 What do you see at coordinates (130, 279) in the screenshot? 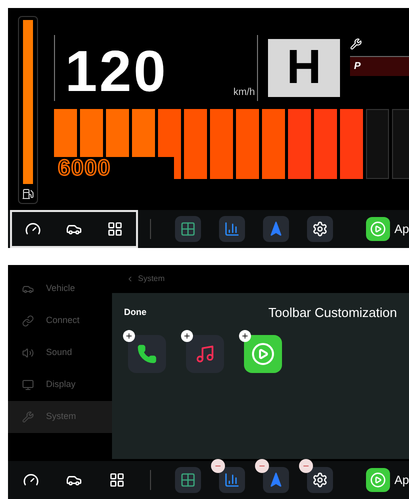
I see `back-icon` at bounding box center [130, 279].